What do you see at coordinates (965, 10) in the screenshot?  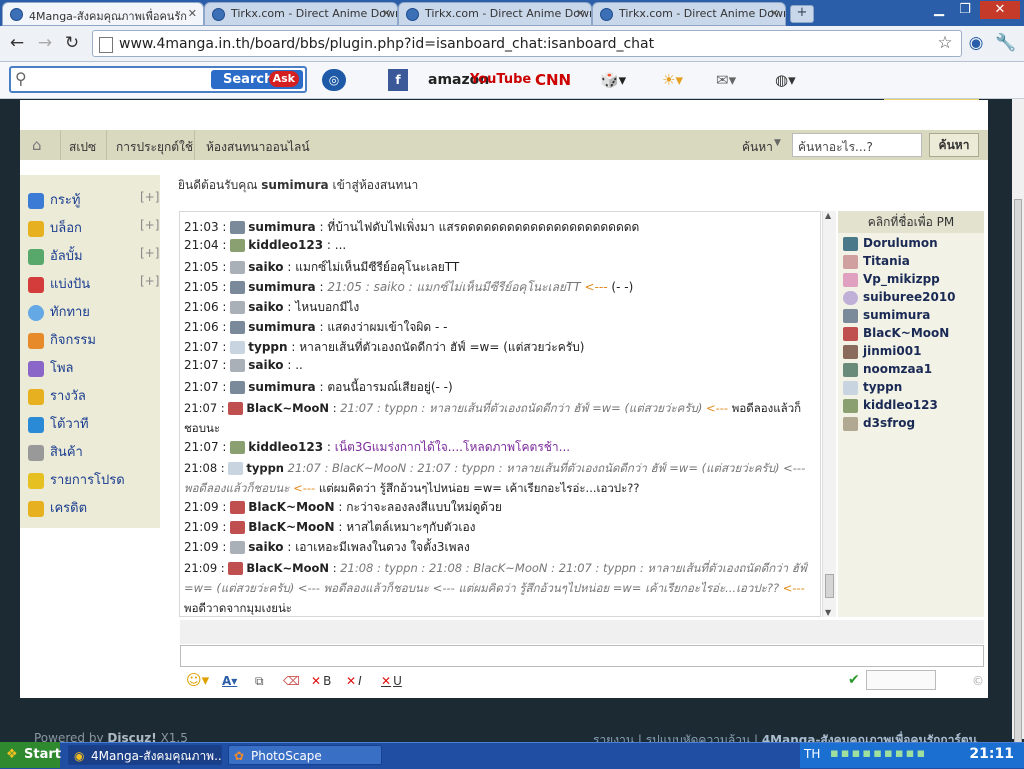 I see `maximize-icon: ❐` at bounding box center [965, 10].